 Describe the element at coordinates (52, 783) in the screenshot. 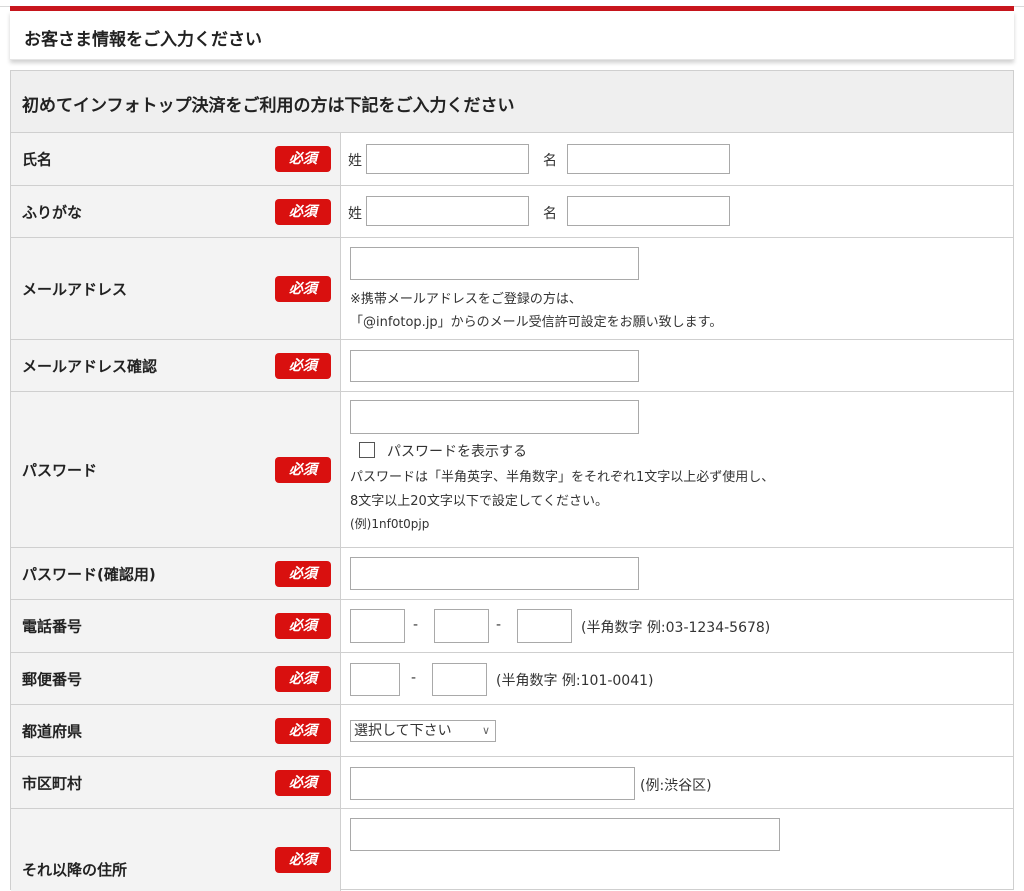

I see `city-label: 市区町村` at that location.